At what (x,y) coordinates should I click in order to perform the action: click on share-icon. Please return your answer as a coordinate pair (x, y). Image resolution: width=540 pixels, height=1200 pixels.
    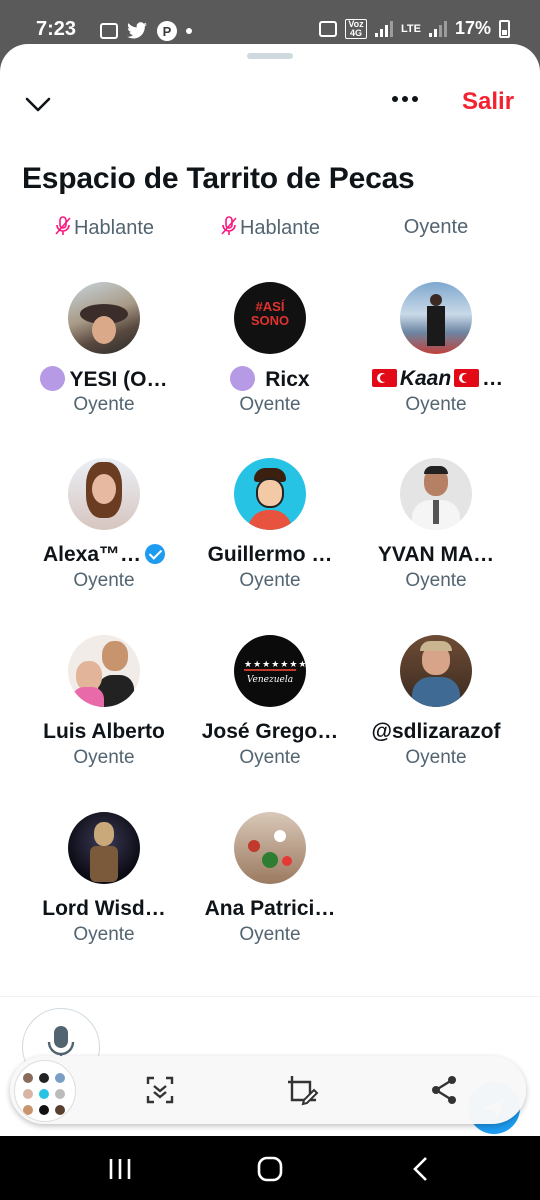
    Looking at the image, I should click on (444, 1090).